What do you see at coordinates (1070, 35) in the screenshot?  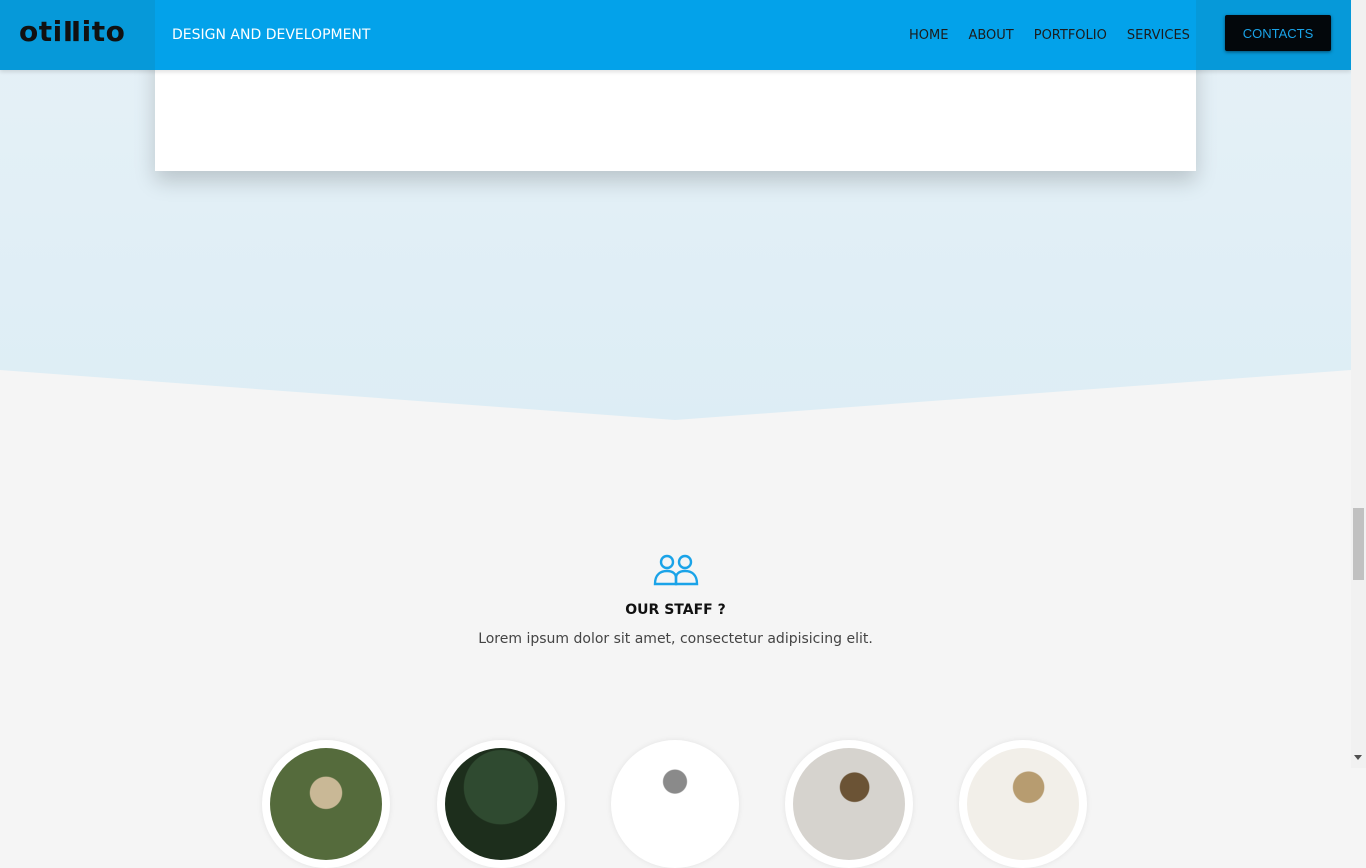 I see `nav-portfolio: PORTFOLIO` at bounding box center [1070, 35].